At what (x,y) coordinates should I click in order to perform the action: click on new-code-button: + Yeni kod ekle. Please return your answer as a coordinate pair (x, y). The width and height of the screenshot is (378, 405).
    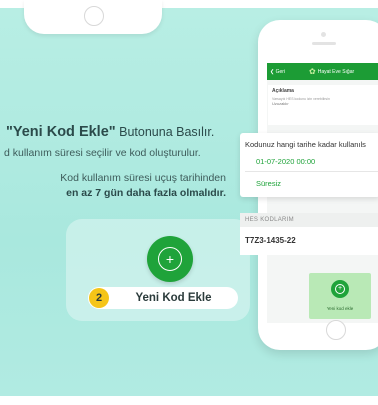
    Looking at the image, I should click on (340, 296).